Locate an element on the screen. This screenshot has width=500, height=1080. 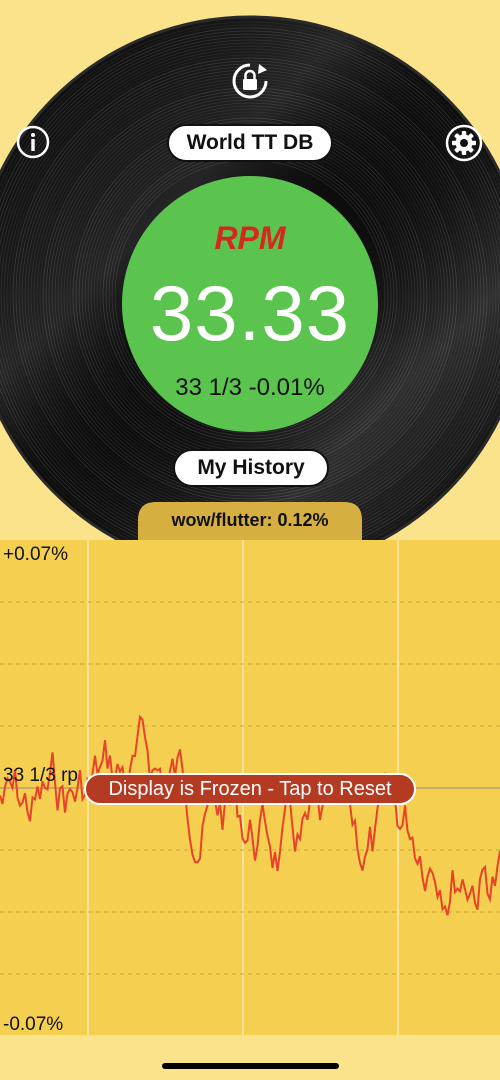
speed-deviation-readout: 33 1/3 -0.01% is located at coordinates (250, 387).